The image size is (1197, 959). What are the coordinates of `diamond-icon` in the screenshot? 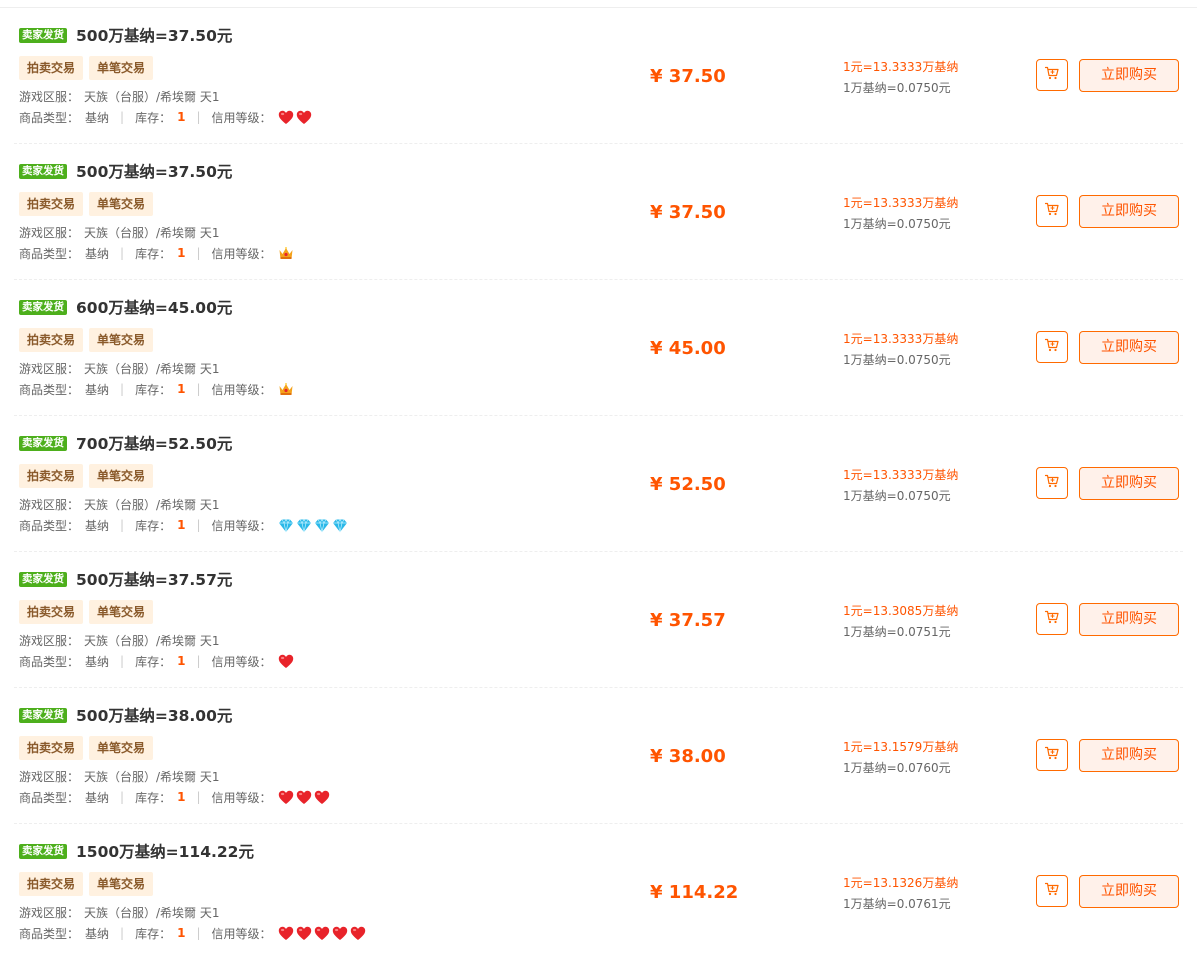 It's located at (323, 525).